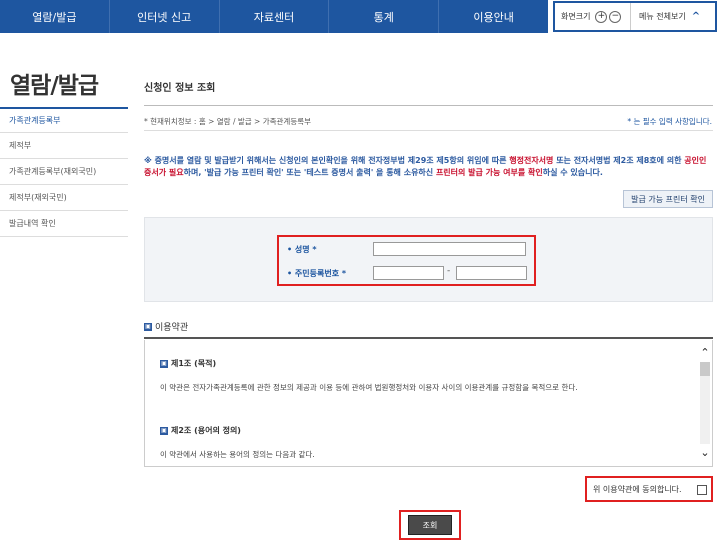 The height and width of the screenshot is (546, 719). I want to click on nav-item-guide: 이용안내, so click(493, 16).